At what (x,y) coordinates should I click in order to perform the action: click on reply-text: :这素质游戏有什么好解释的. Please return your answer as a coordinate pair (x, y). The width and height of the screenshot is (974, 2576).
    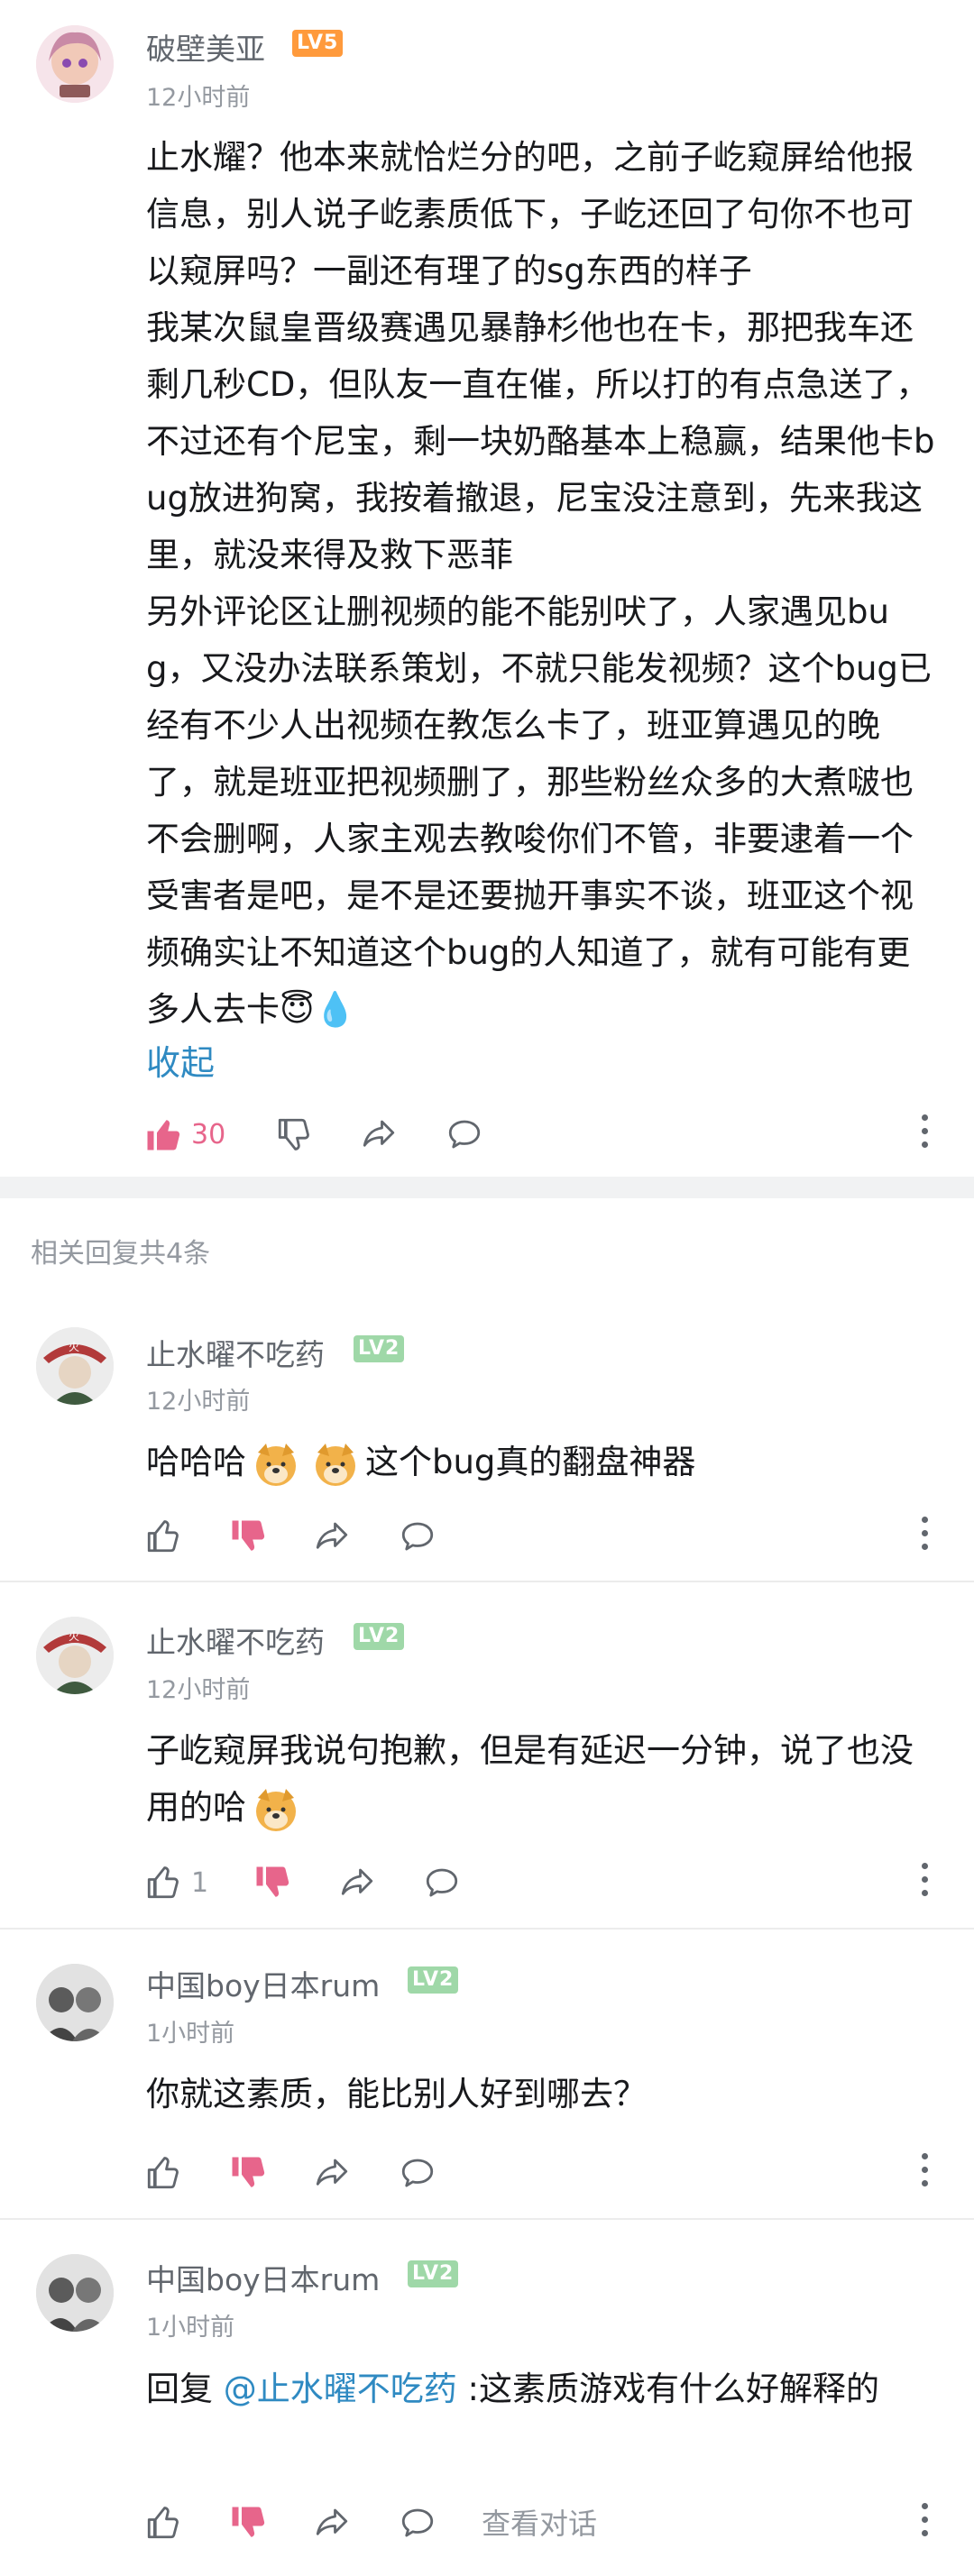
    Looking at the image, I should click on (667, 2389).